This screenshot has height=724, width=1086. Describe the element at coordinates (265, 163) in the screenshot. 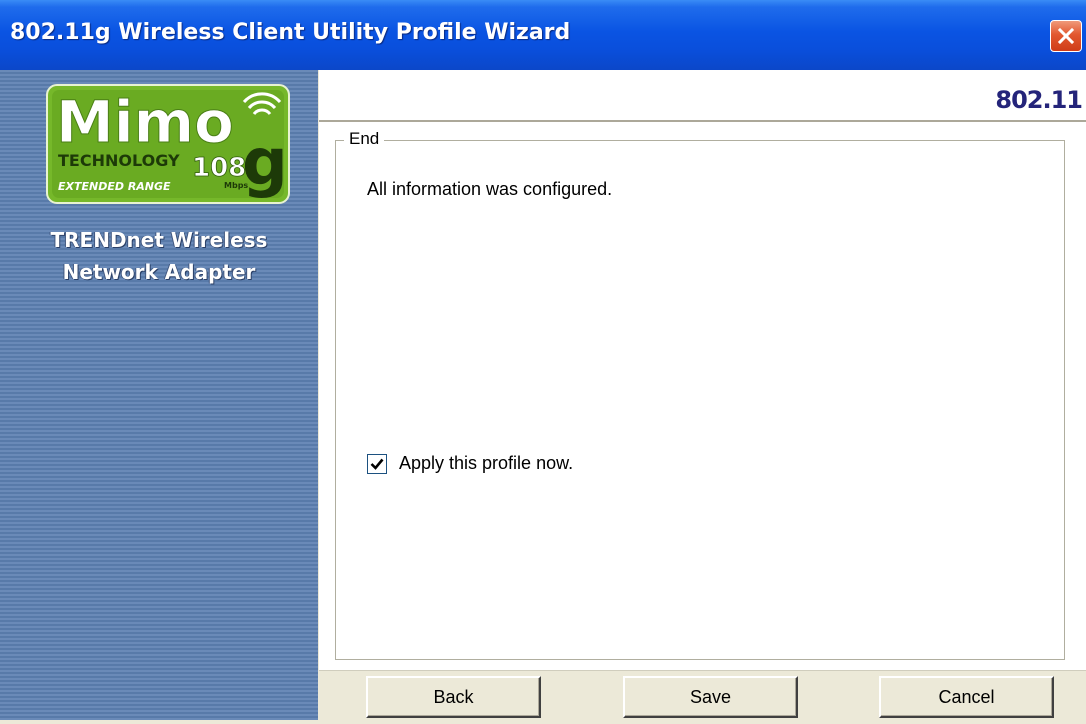

I see `logo-letter: g` at that location.